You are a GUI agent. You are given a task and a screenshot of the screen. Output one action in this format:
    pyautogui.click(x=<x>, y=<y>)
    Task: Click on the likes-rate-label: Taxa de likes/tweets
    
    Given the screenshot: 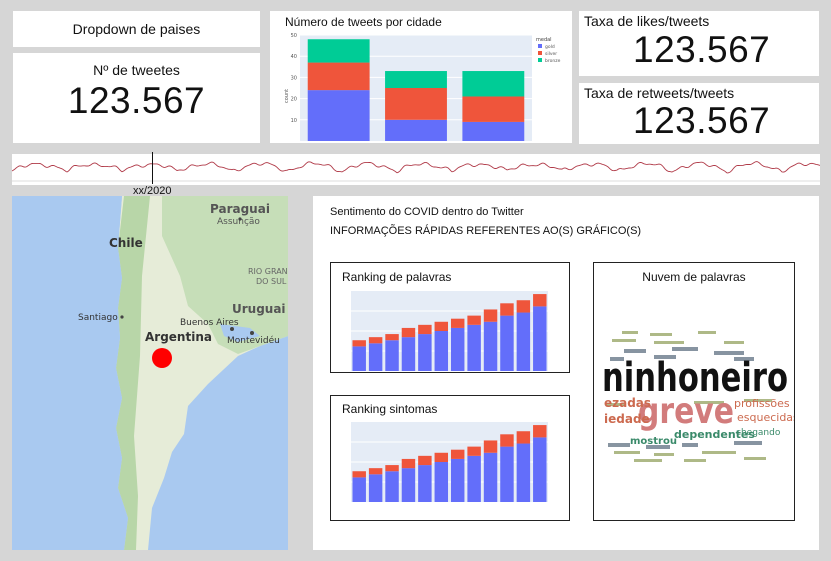 What is the action you would take?
    pyautogui.click(x=647, y=21)
    